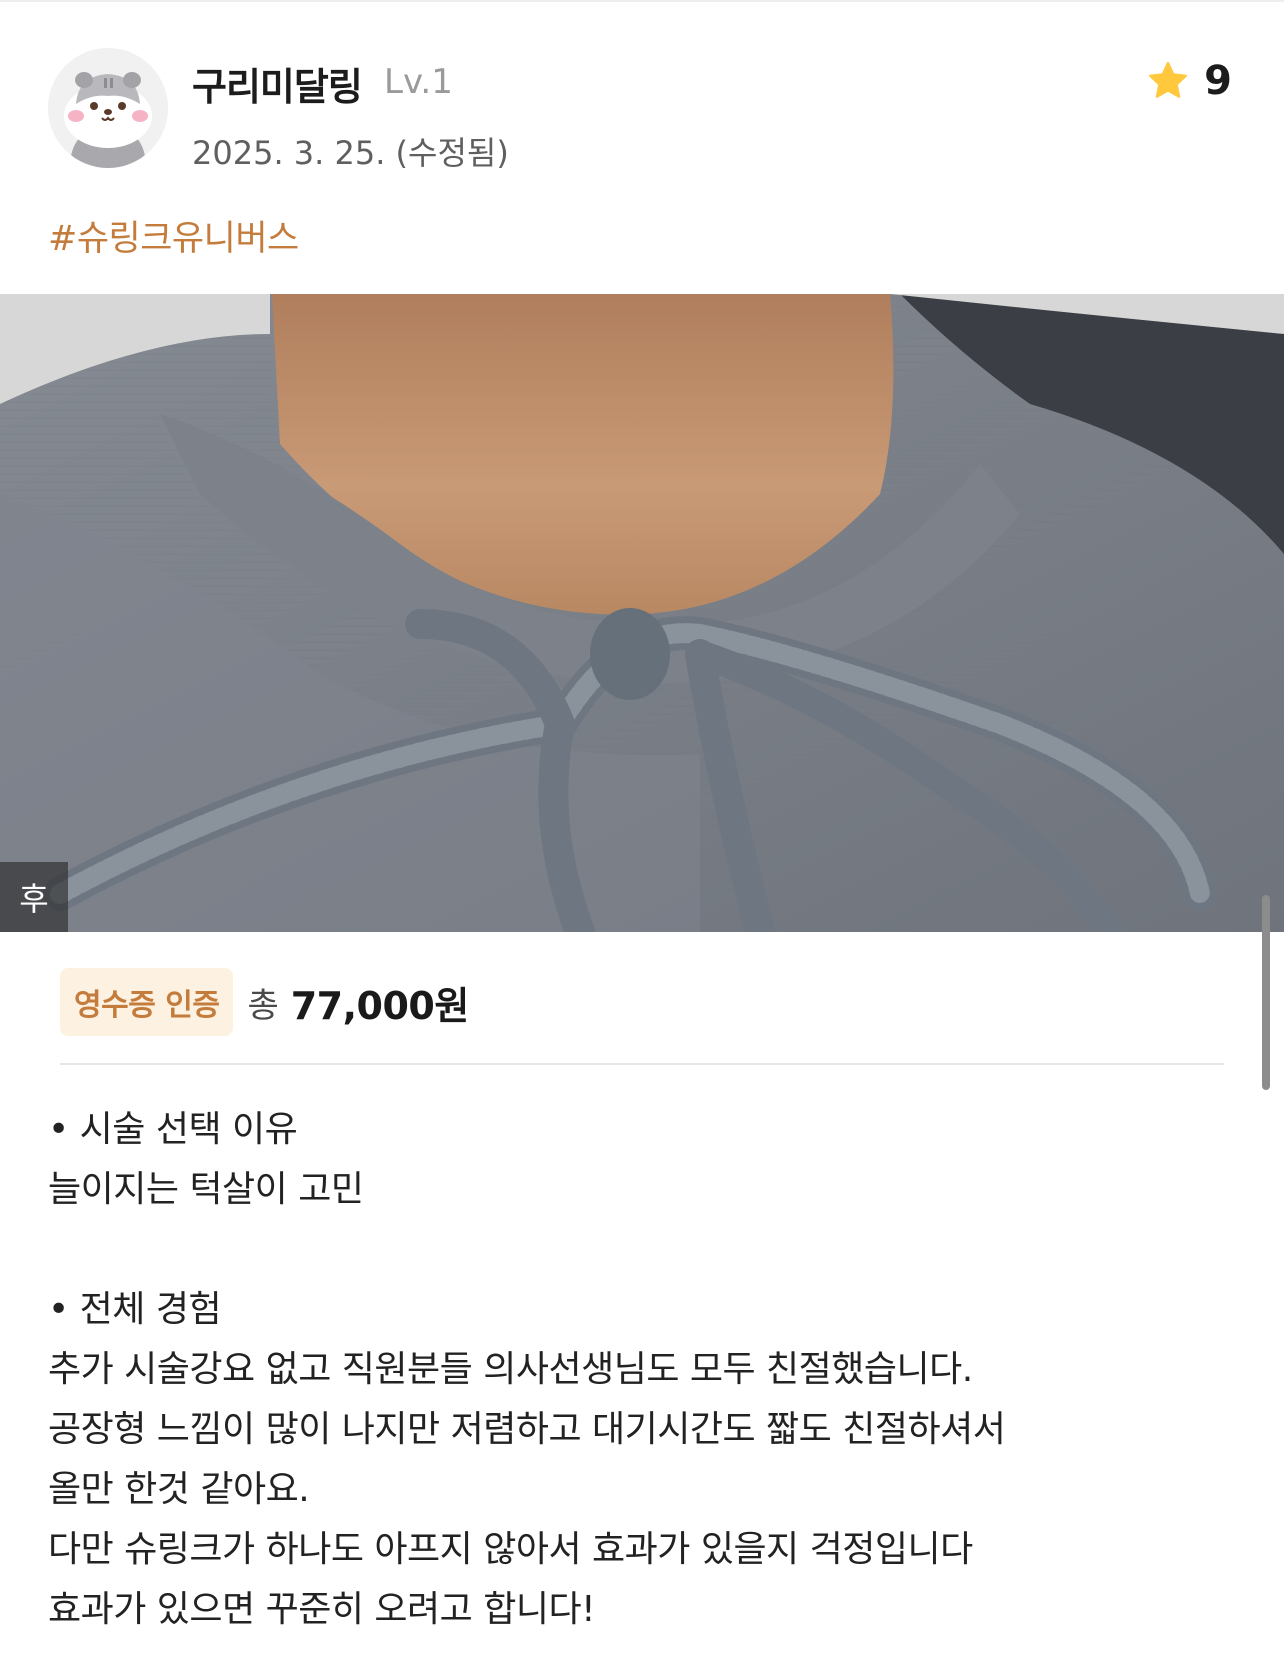  What do you see at coordinates (642, 1) in the screenshot?
I see `top-divider` at bounding box center [642, 1].